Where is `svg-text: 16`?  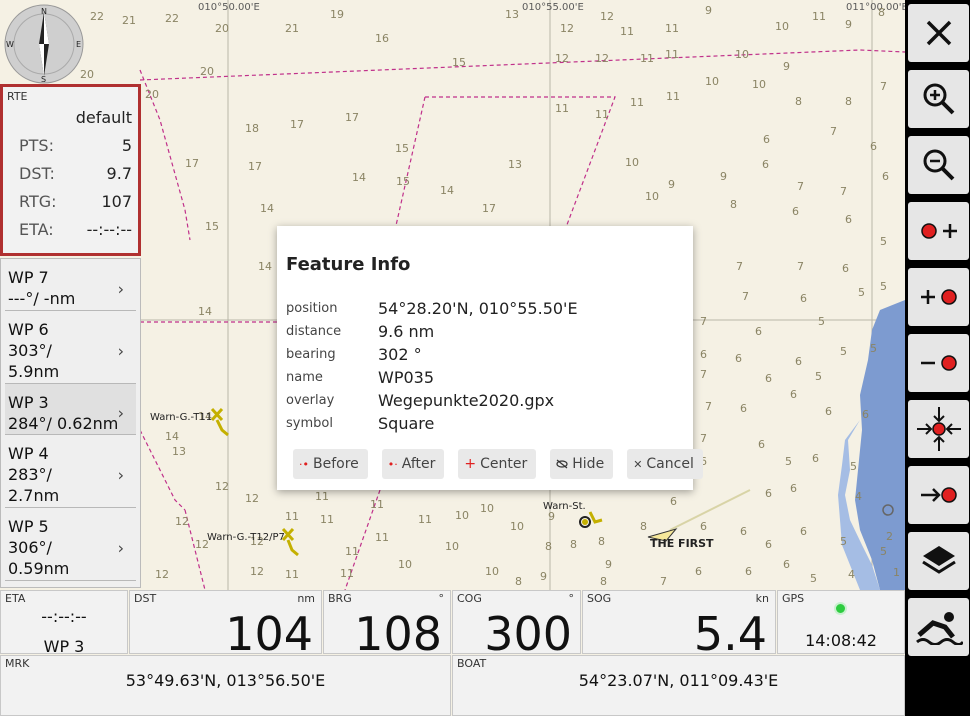 svg-text: 16 is located at coordinates (382, 38).